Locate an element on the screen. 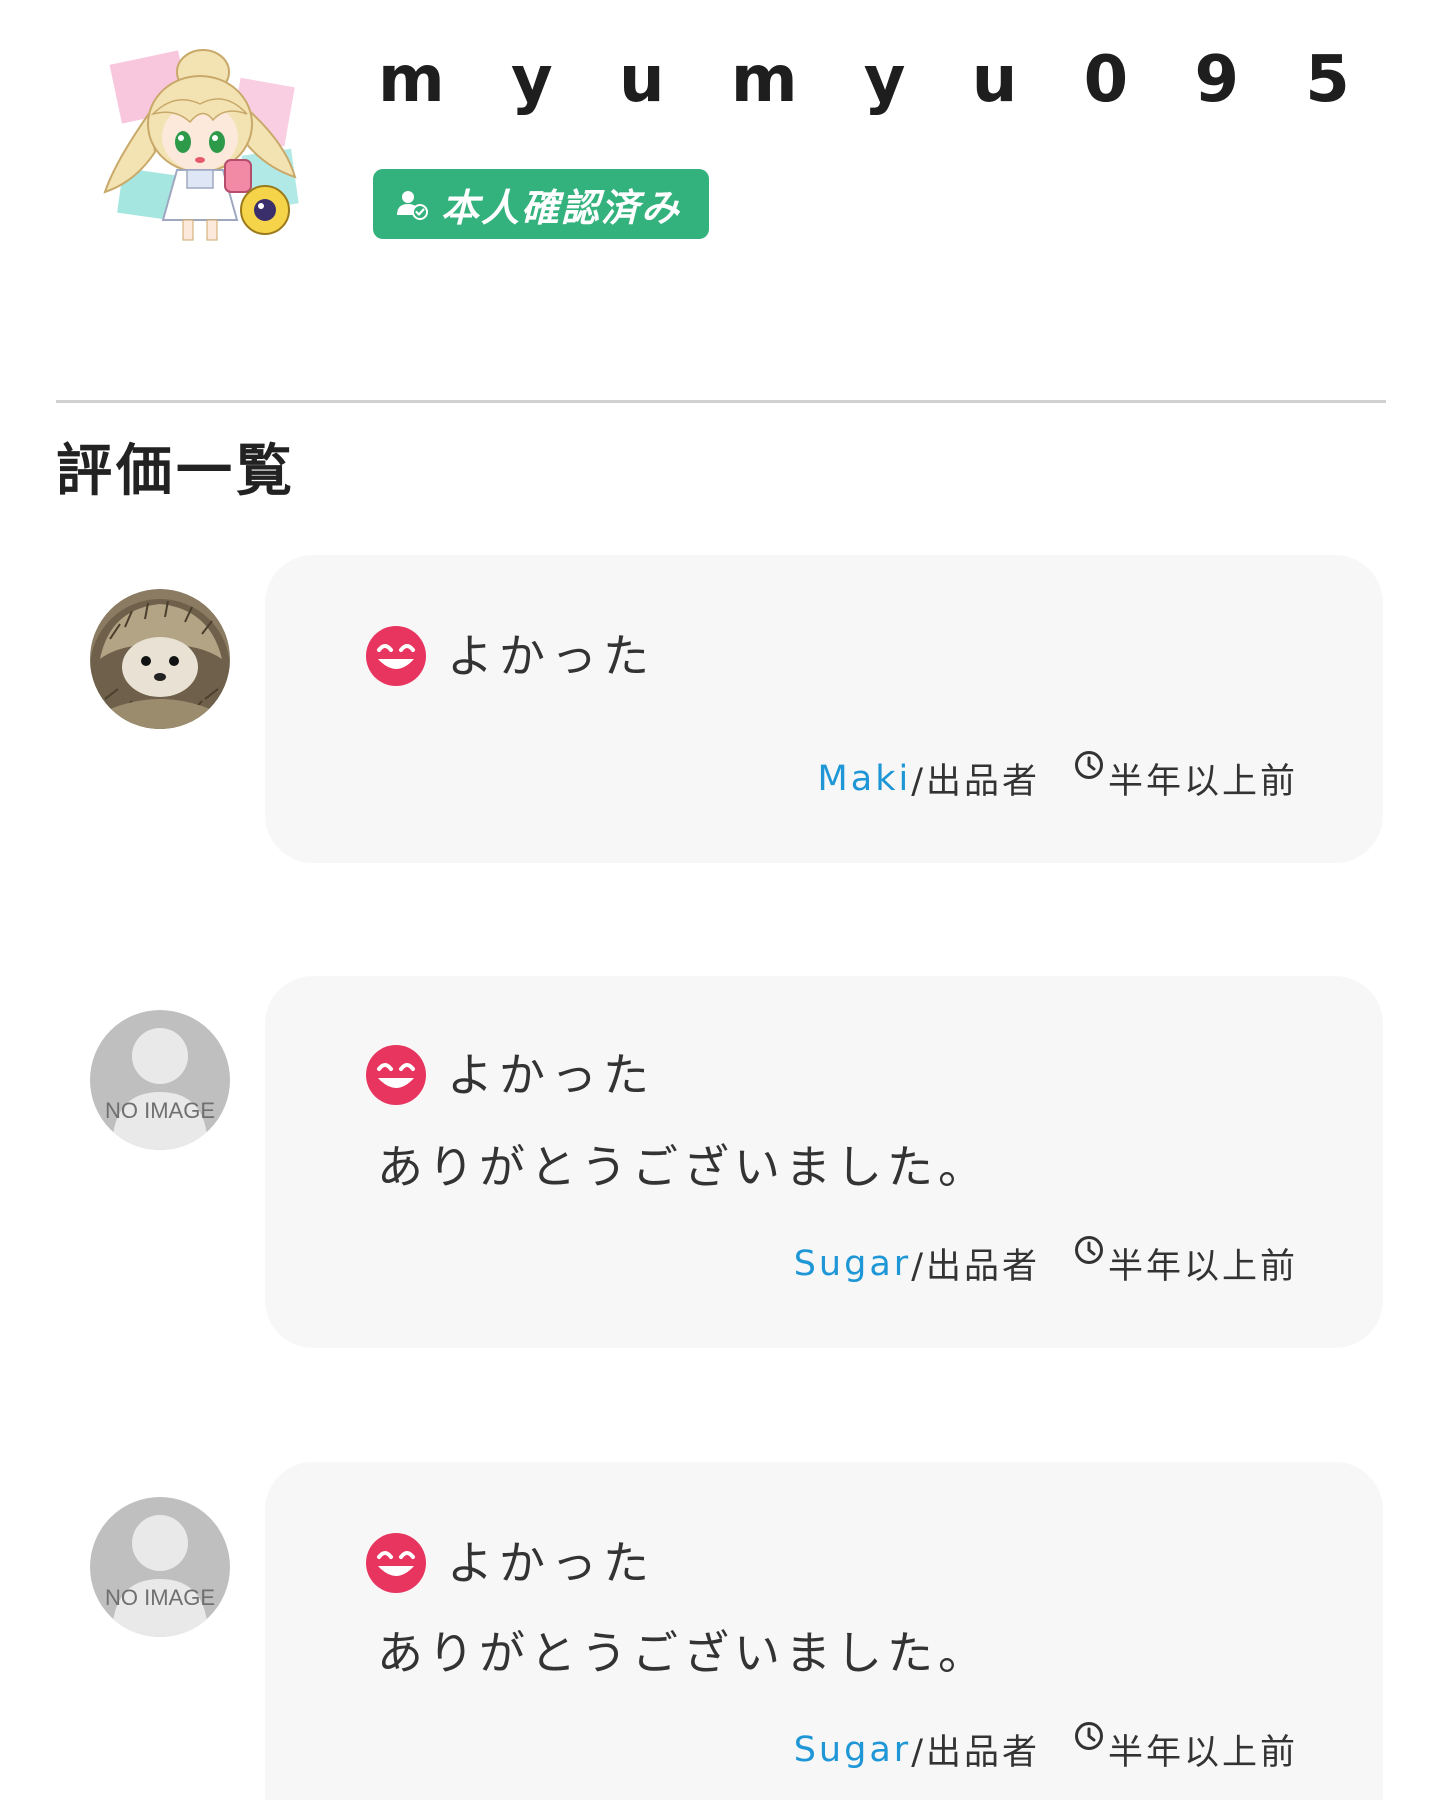 This screenshot has width=1440, height=1800. review-card: よかった Maki /出品者 半年以上前 is located at coordinates (824, 709).